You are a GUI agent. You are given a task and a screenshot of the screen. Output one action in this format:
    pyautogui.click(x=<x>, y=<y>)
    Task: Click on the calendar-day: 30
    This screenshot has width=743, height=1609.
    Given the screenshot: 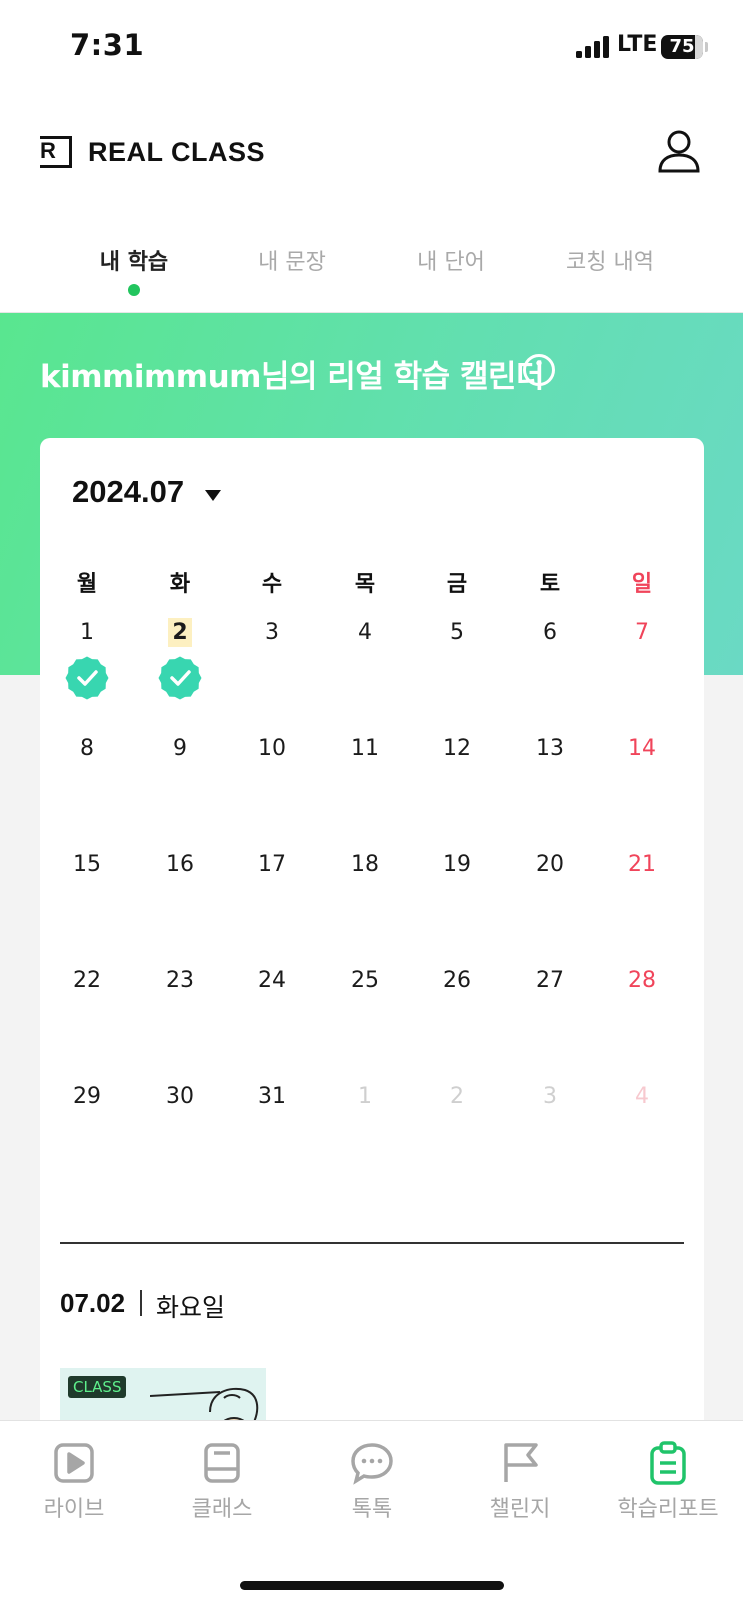 What is the action you would take?
    pyautogui.click(x=180, y=1096)
    